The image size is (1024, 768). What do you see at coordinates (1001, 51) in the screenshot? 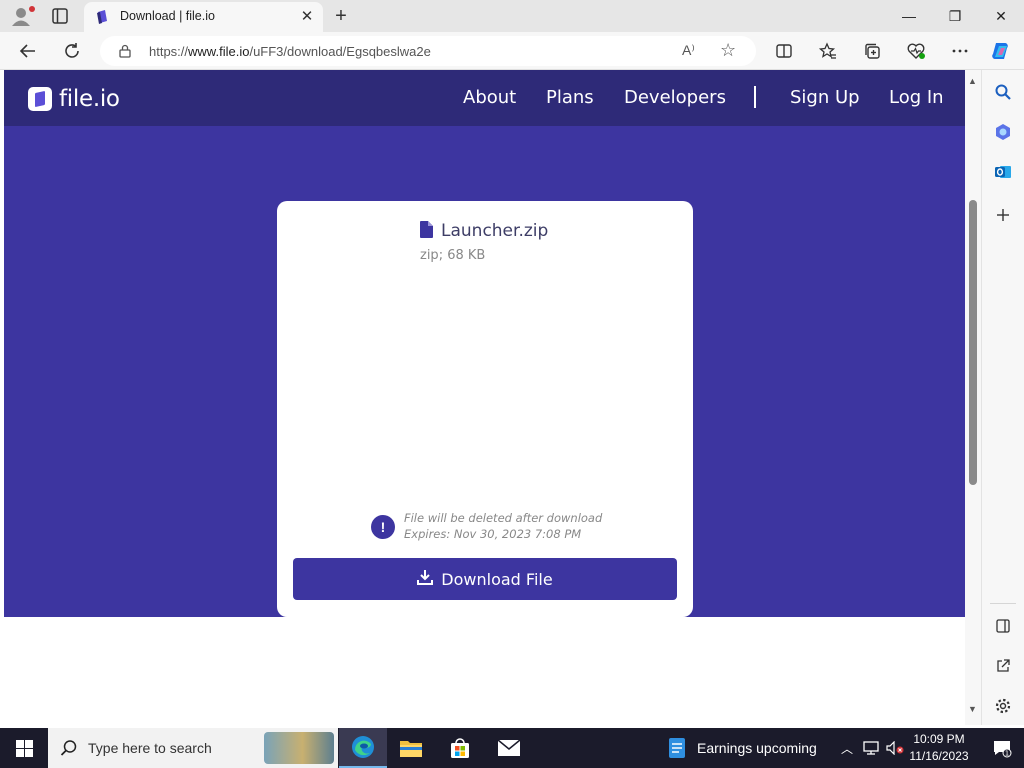
I see `copilot-icon` at bounding box center [1001, 51].